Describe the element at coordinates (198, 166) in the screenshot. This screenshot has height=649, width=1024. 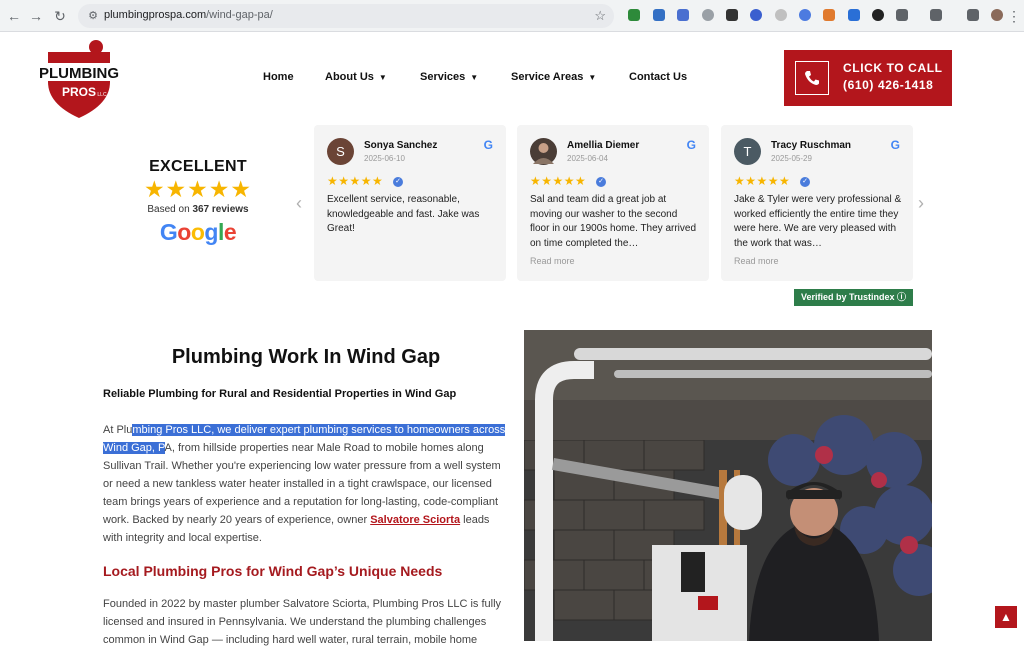
I see `rating-word: EXCELLENT` at that location.